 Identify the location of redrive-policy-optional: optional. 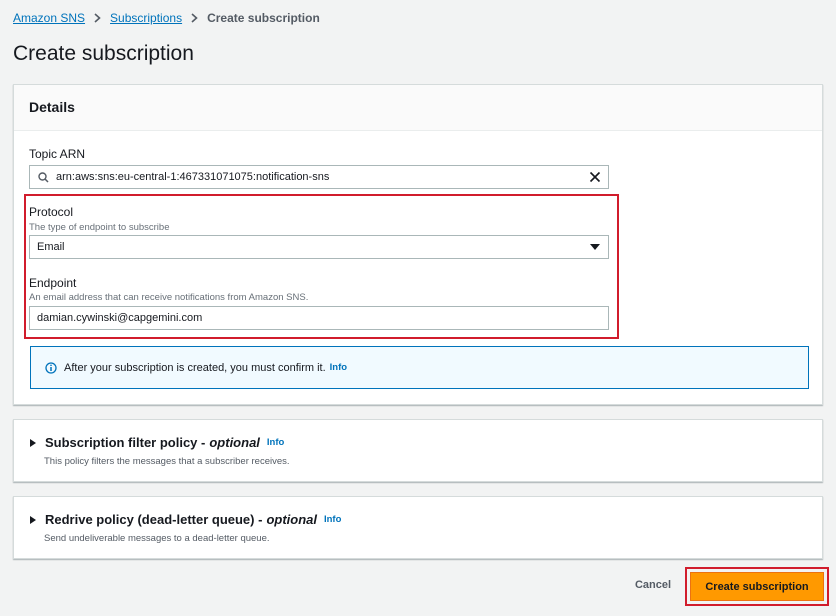
(291, 519).